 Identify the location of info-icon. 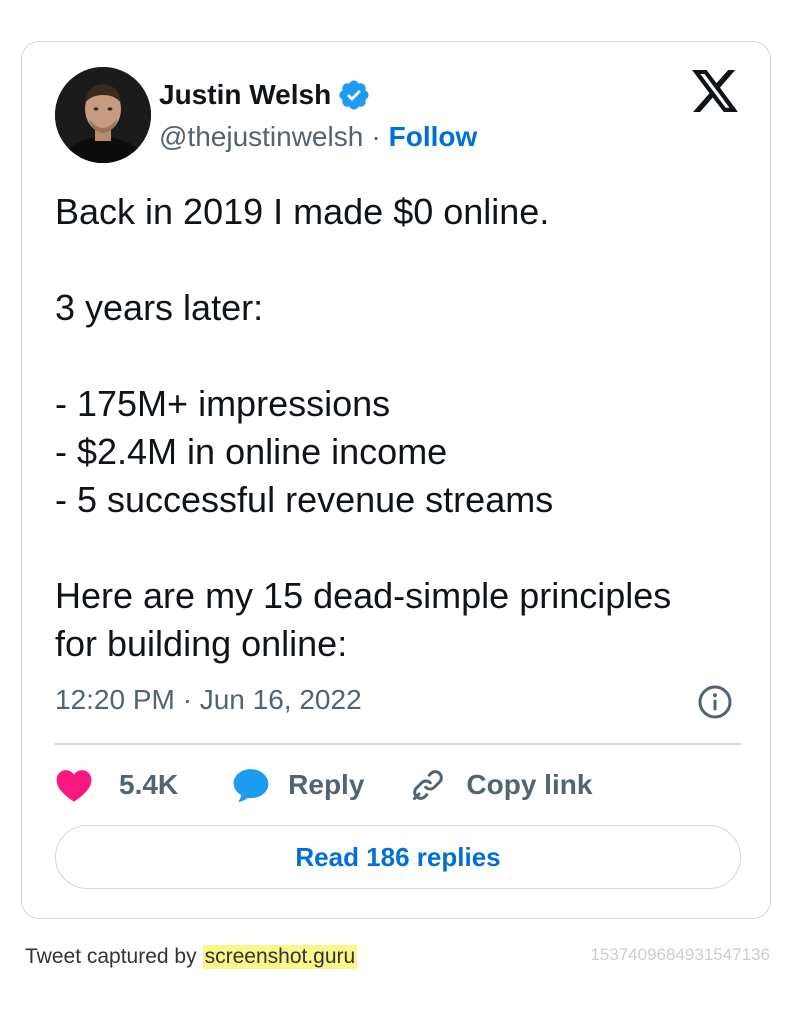
(715, 702).